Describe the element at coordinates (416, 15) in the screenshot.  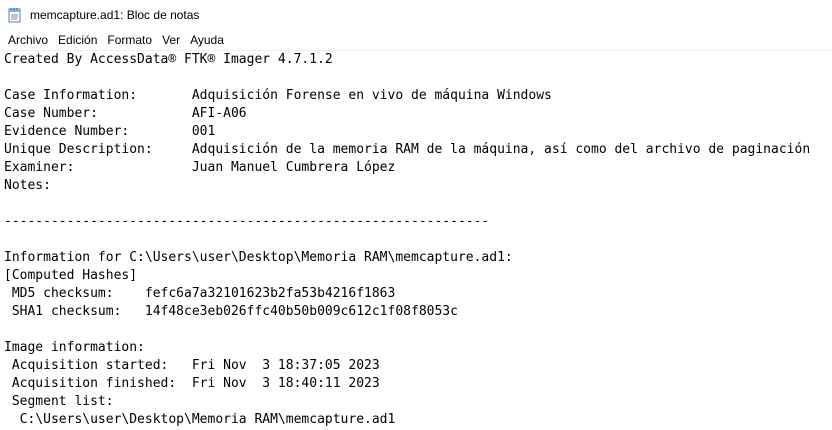
I see `title-bar: memcapture.ad1: Bloc de notas` at that location.